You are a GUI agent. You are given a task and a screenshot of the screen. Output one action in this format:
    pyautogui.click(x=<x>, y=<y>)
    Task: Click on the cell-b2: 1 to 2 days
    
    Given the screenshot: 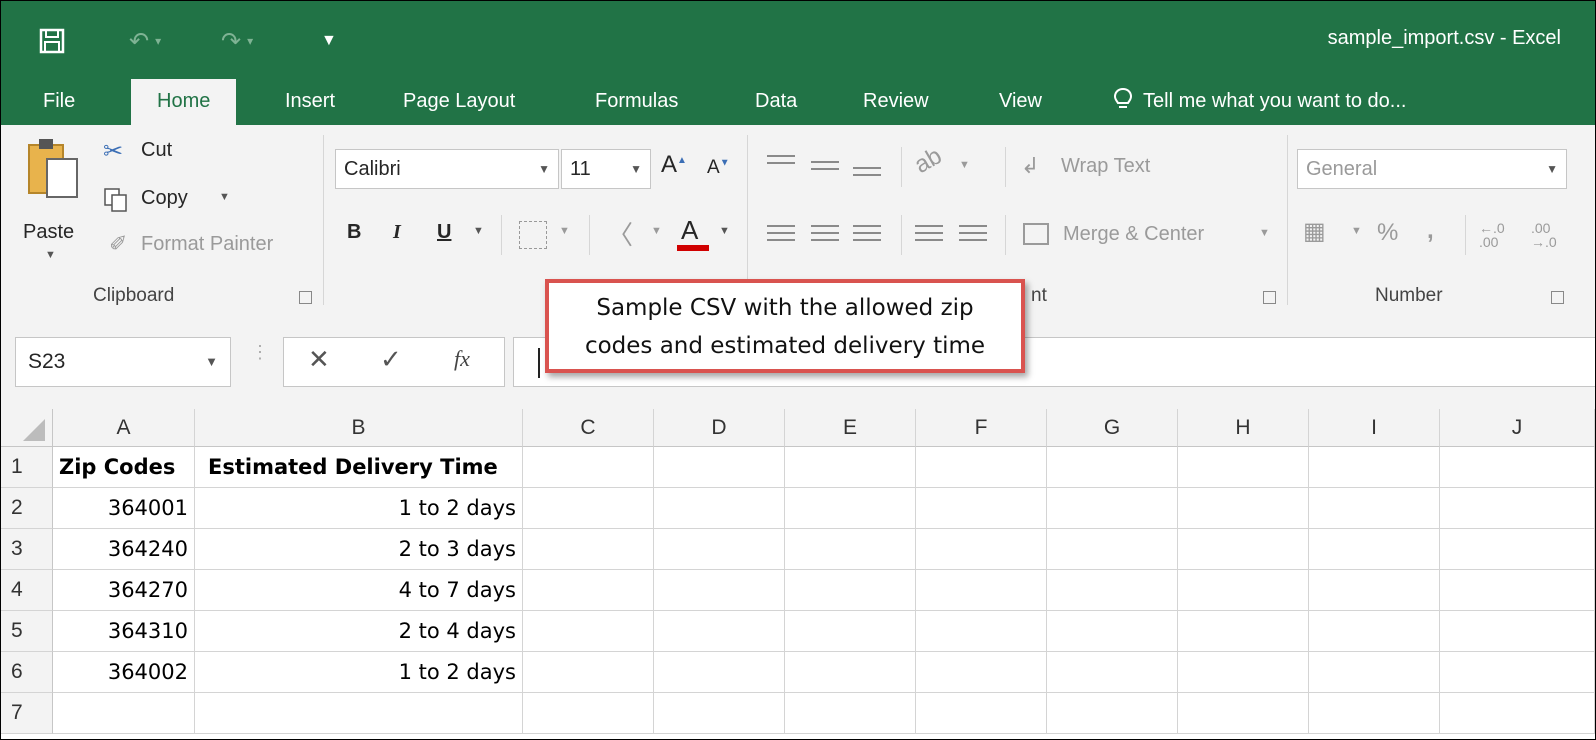 What is the action you would take?
    pyautogui.click(x=359, y=508)
    